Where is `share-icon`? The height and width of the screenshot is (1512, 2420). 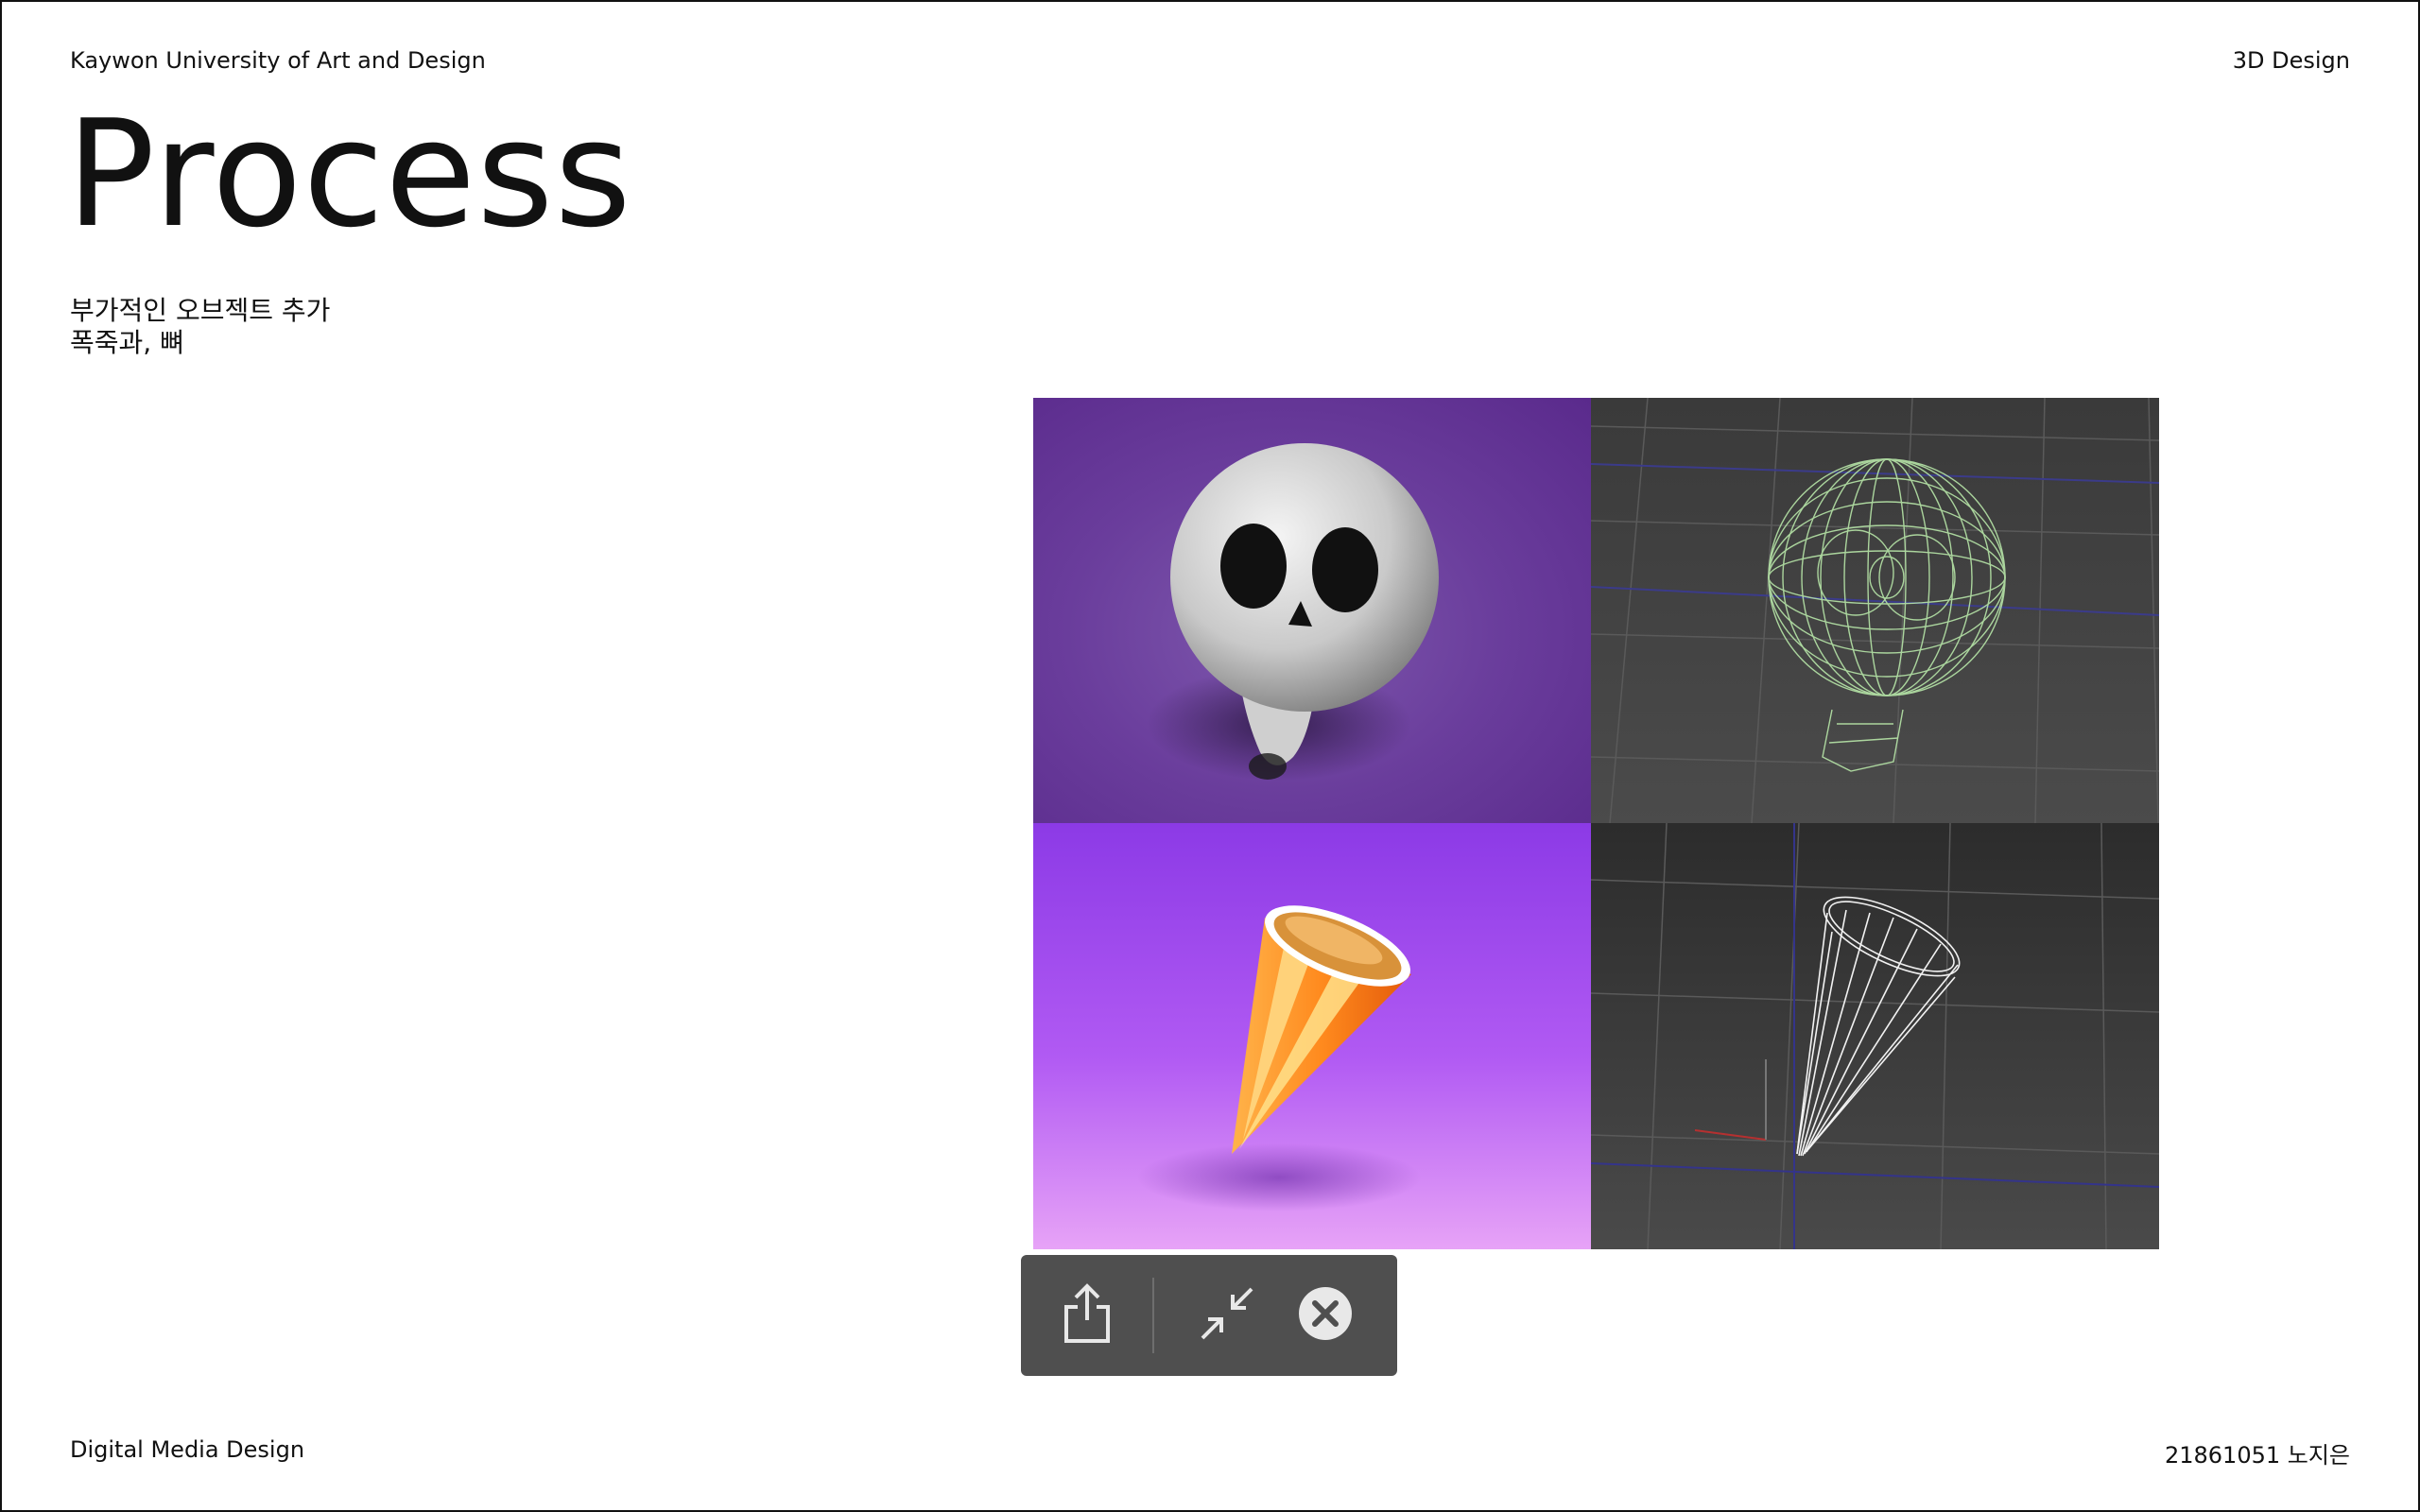 share-icon is located at coordinates (1087, 1315).